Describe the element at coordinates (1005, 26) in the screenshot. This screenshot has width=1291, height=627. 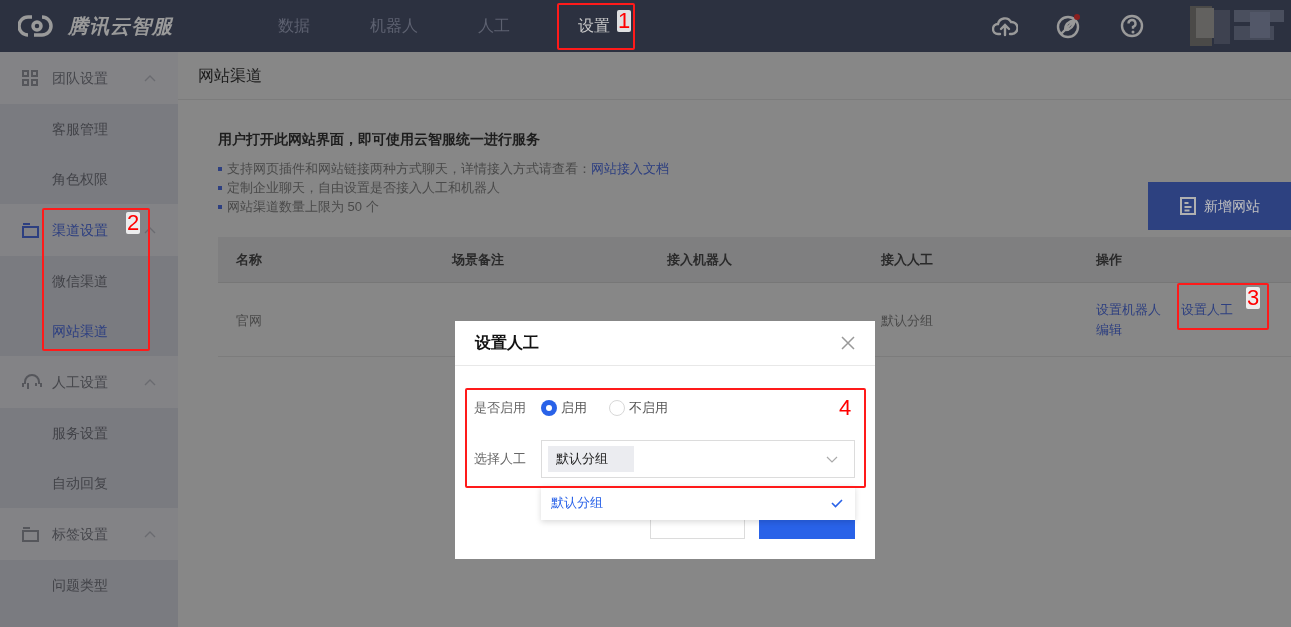
I see `cloud-upload-icon` at that location.